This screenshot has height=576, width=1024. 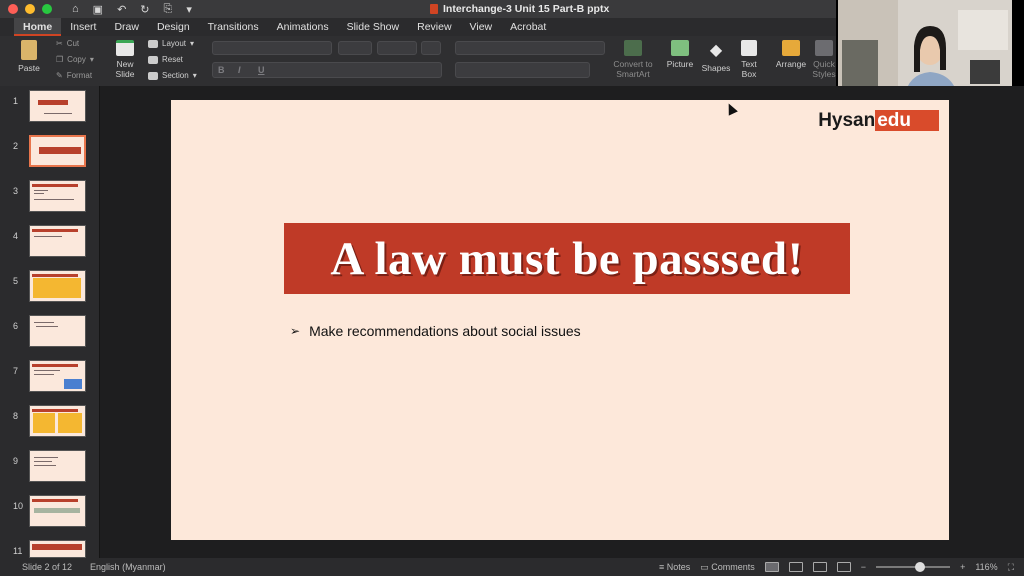 I want to click on slide-thumbnail-row: 1, so click(x=50, y=108).